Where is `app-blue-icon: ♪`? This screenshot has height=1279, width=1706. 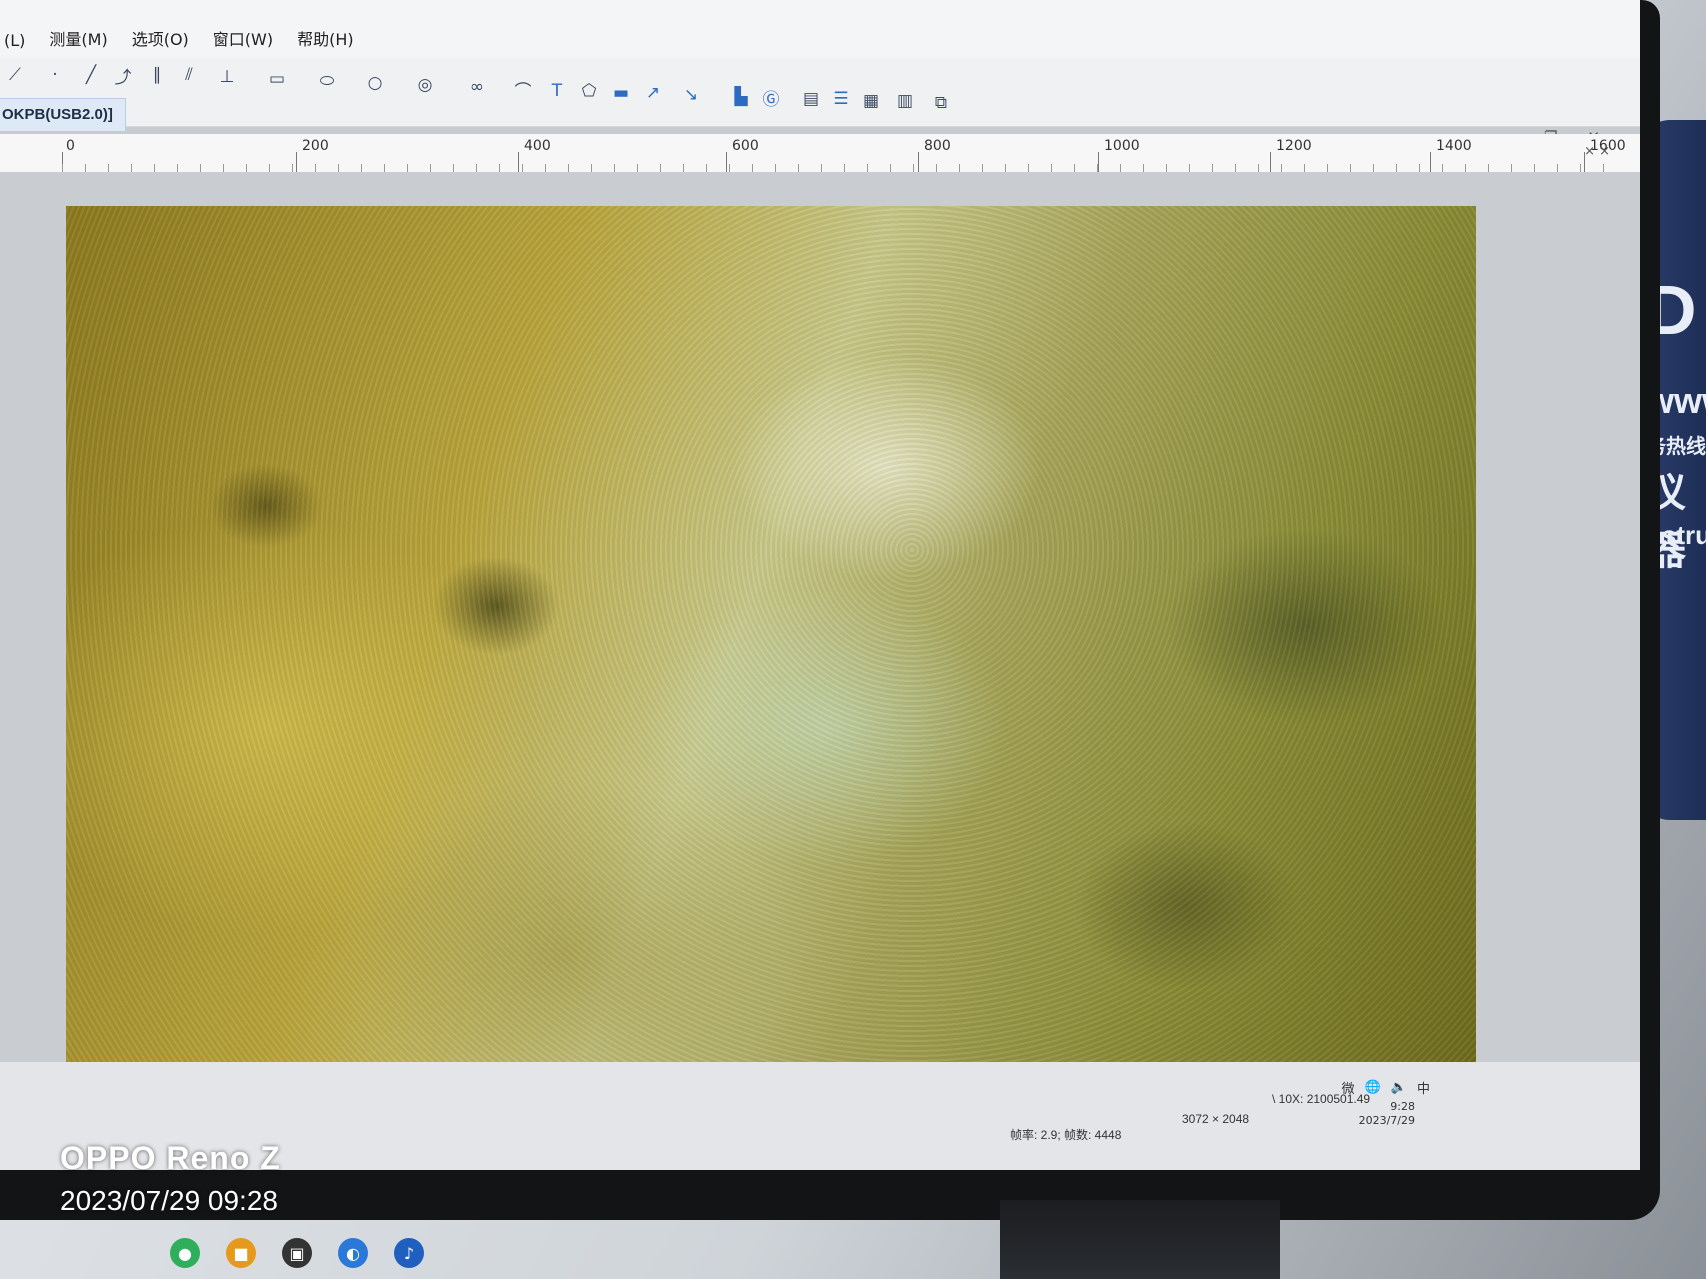
app-blue-icon: ♪ is located at coordinates (409, 1253).